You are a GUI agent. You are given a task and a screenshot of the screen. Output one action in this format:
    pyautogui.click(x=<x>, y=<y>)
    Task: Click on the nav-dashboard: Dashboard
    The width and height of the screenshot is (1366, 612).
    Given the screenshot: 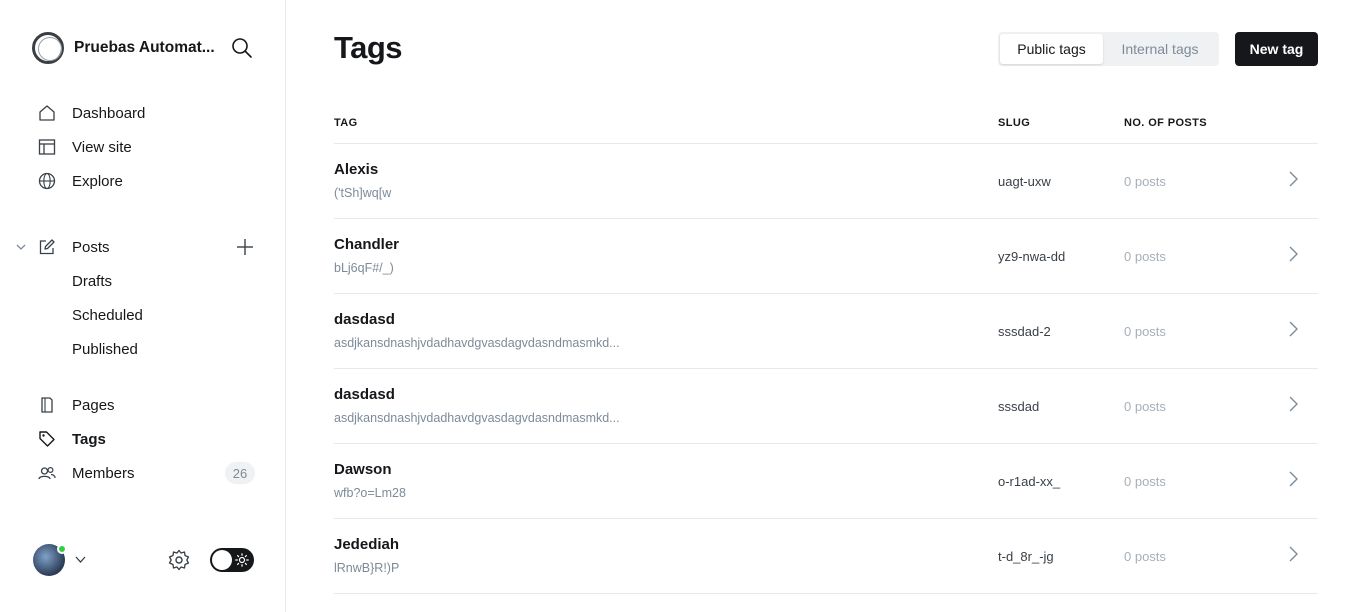 What is the action you would take?
    pyautogui.click(x=91, y=113)
    